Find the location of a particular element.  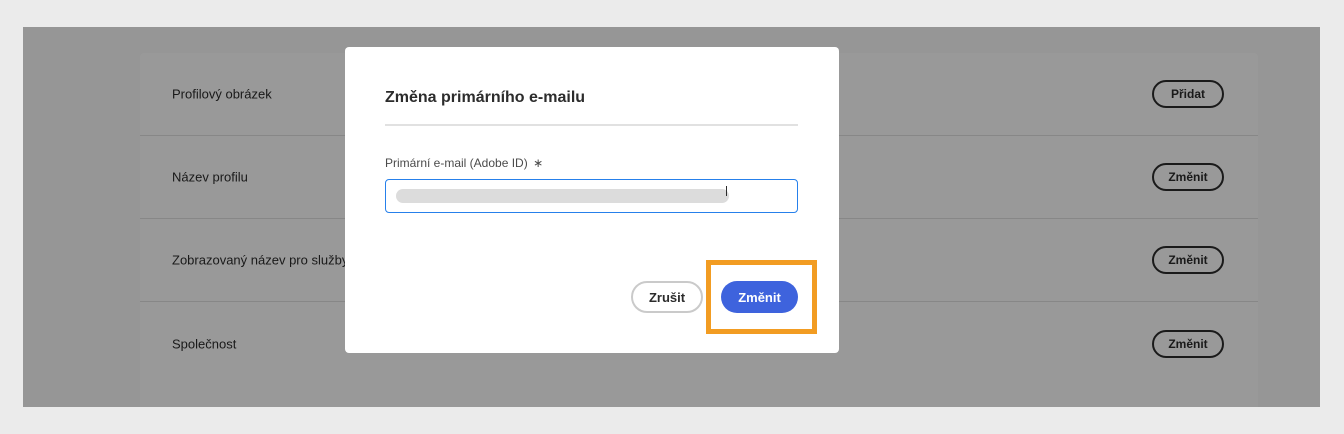

redacted-email-value is located at coordinates (562, 196).